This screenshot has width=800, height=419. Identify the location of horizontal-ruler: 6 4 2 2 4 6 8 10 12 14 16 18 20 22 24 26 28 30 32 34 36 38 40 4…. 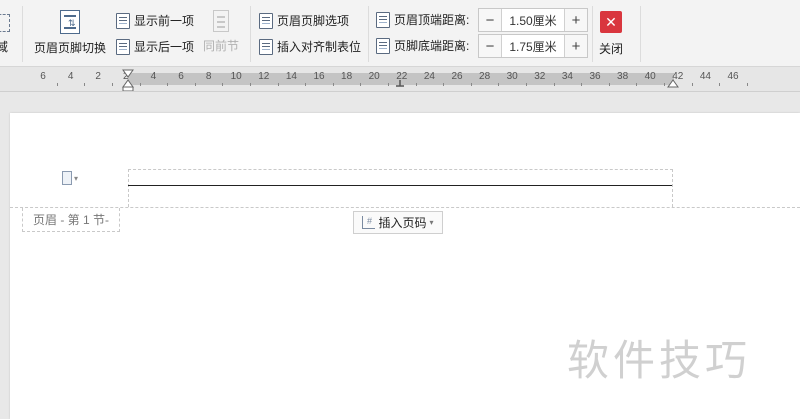
(400, 79).